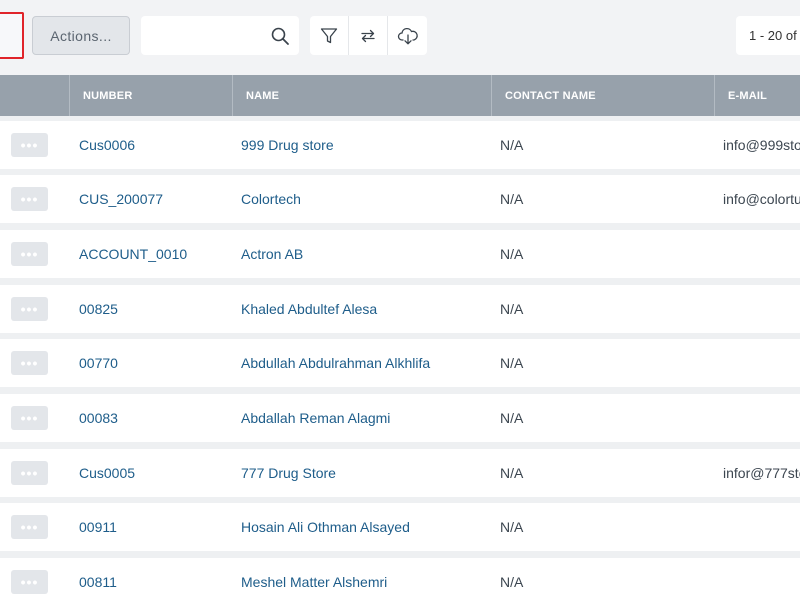 This screenshot has width=800, height=600. What do you see at coordinates (154, 254) in the screenshot?
I see `cell-number: ACCOUNT_0010` at bounding box center [154, 254].